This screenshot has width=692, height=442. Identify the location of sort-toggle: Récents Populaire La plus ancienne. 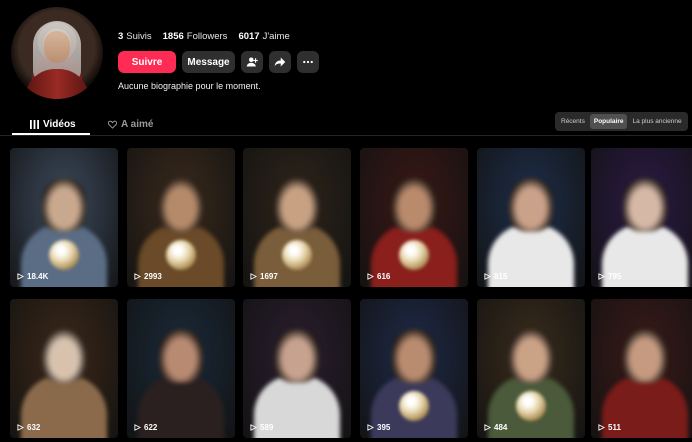
(621, 121).